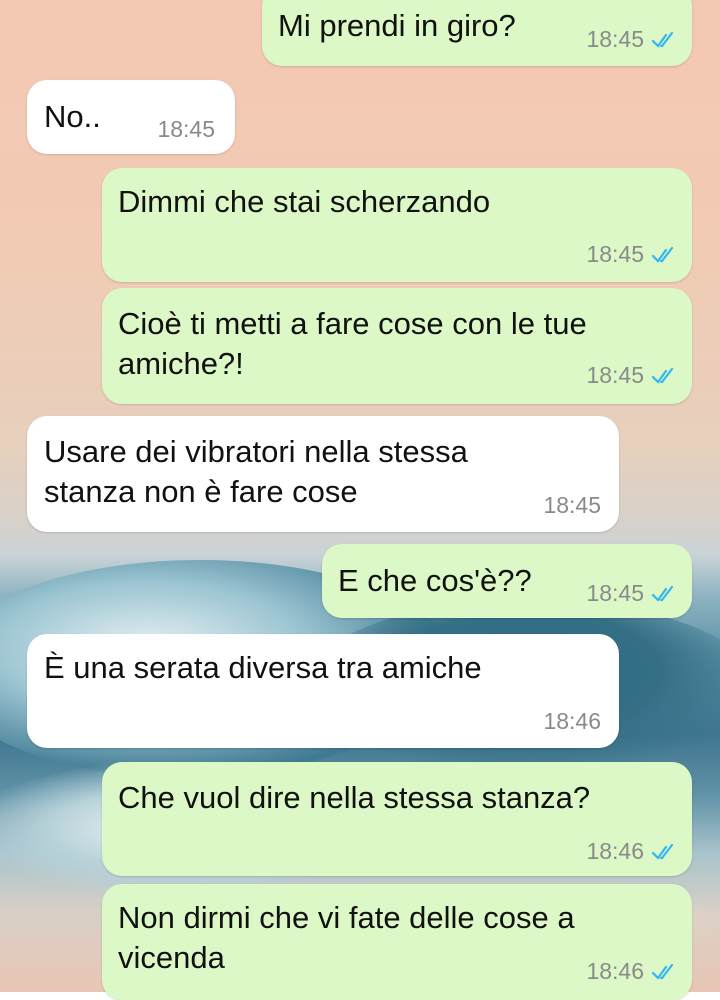  What do you see at coordinates (397, 819) in the screenshot?
I see `message-bubble-outgoing: Che vuol dire nella stessa stanza? 18:46` at bounding box center [397, 819].